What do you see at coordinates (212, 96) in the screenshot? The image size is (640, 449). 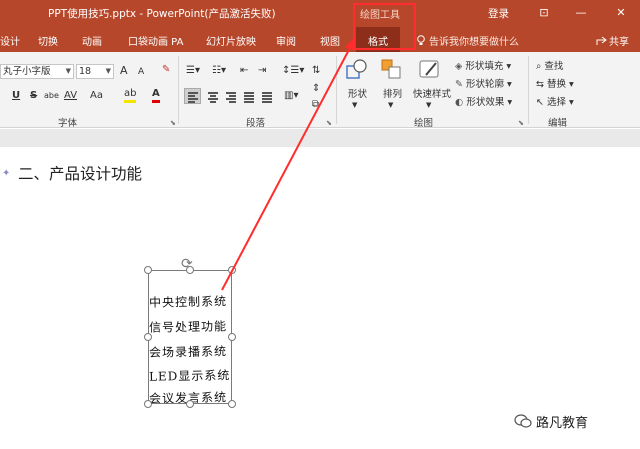 I see `align-center-button` at bounding box center [212, 96].